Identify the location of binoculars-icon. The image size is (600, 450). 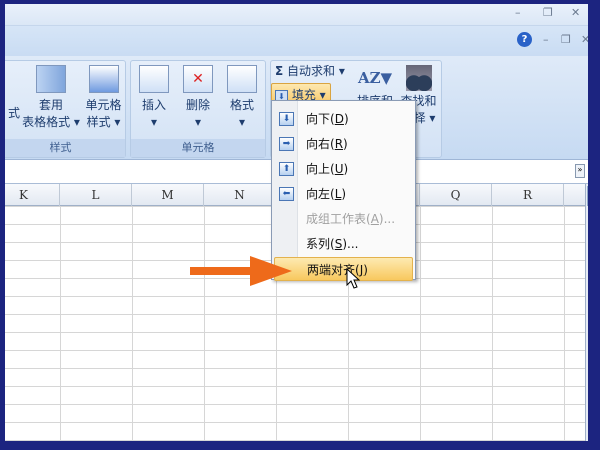
(418, 78).